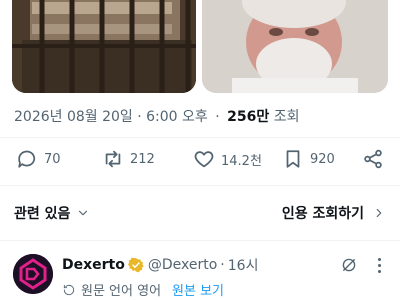  What do you see at coordinates (113, 159) in the screenshot?
I see `retweet-icon` at bounding box center [113, 159].